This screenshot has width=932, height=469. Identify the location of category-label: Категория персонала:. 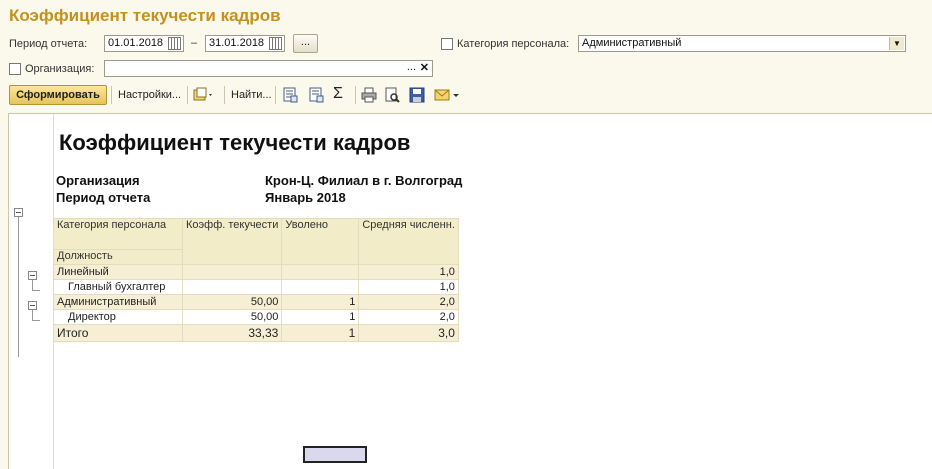
(513, 44).